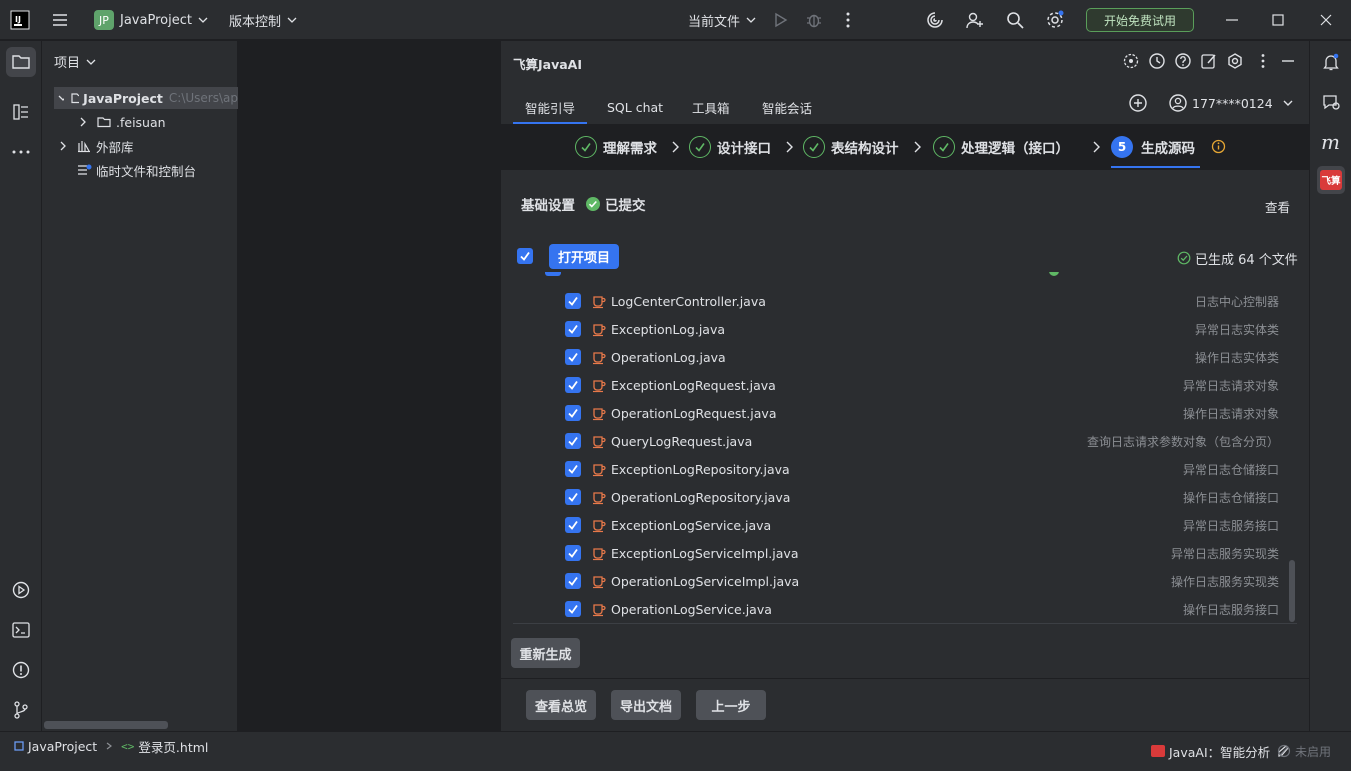 This screenshot has height=771, width=1351. I want to click on project-tool-button, so click(21, 62).